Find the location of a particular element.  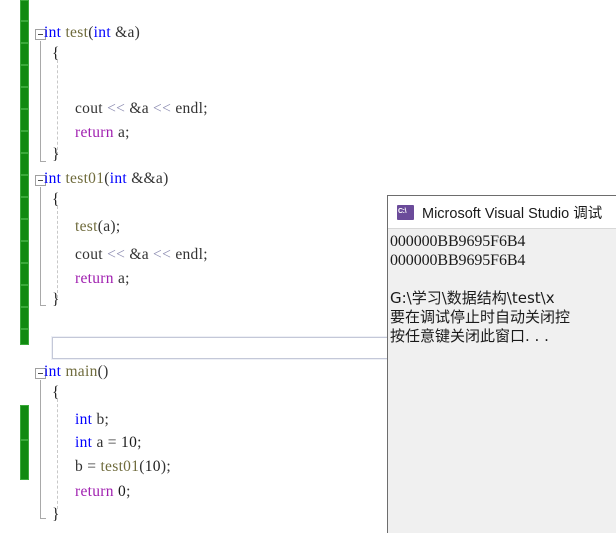

code-token-fn: main is located at coordinates (81, 371).